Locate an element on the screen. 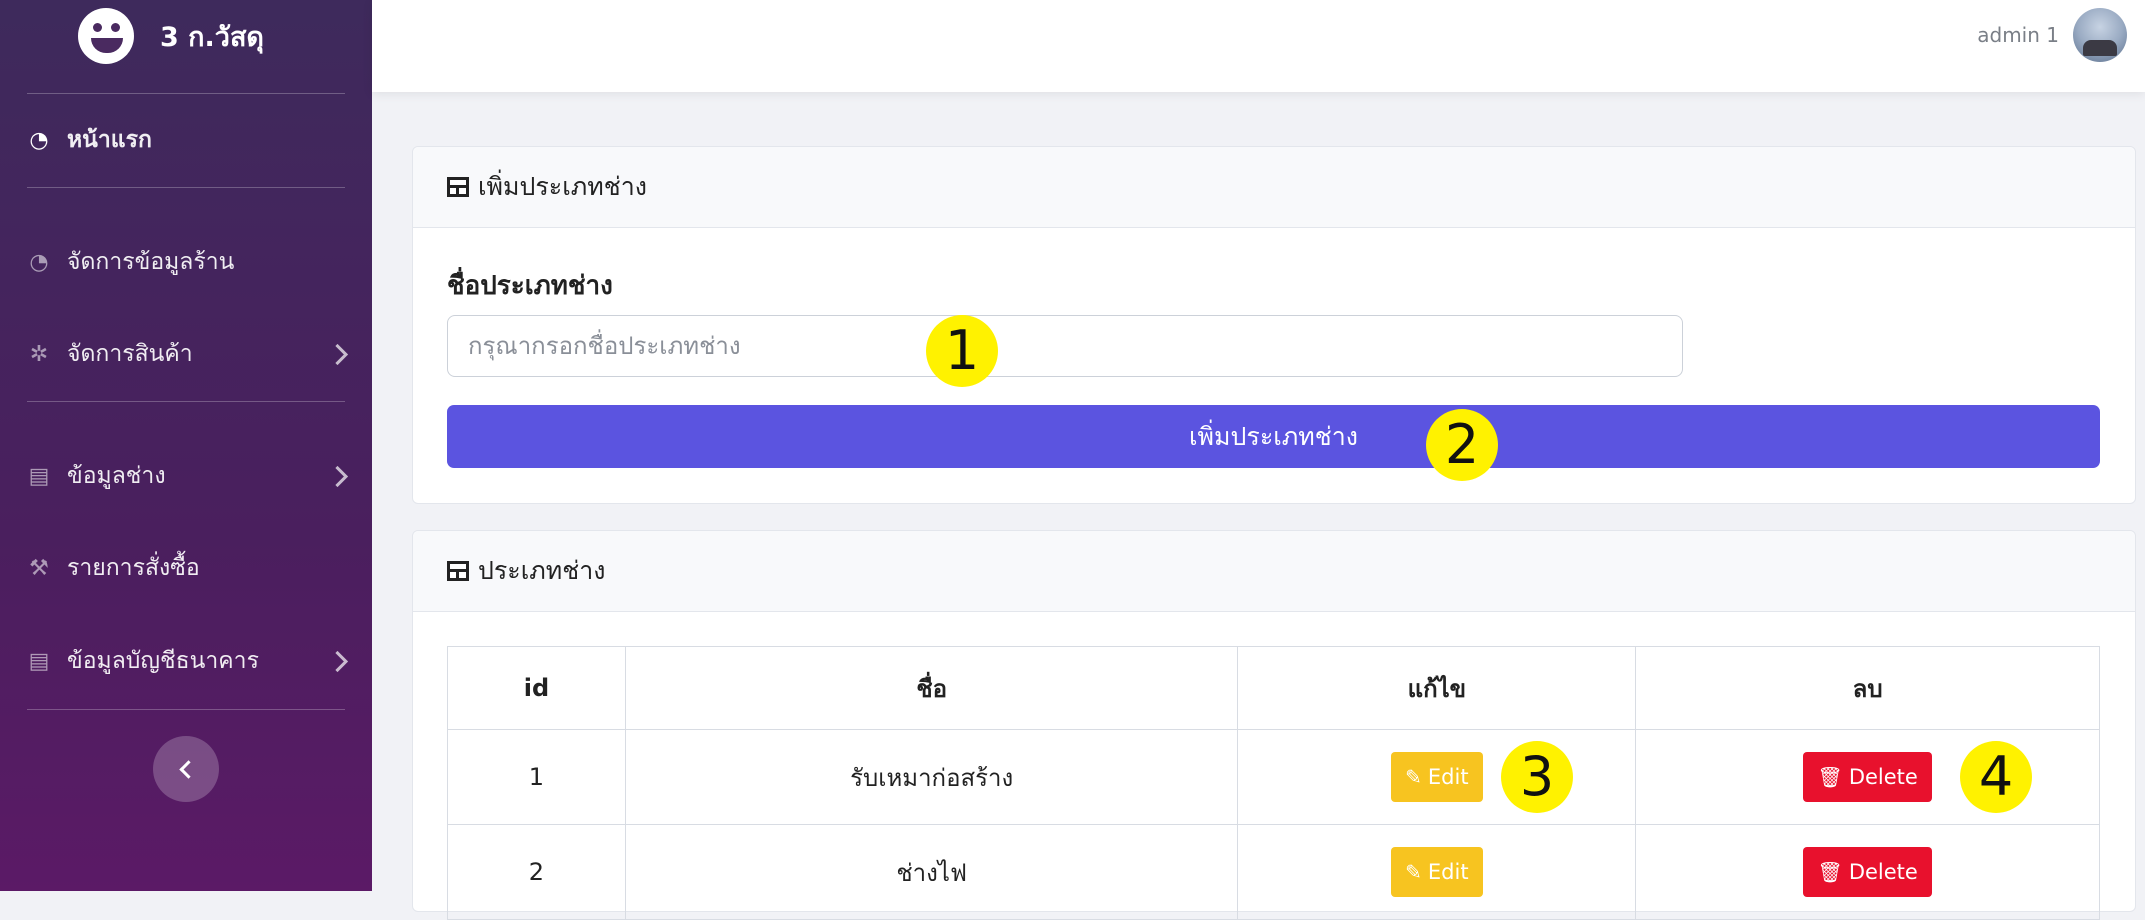  annotation-marker-4: 4 is located at coordinates (1996, 777).